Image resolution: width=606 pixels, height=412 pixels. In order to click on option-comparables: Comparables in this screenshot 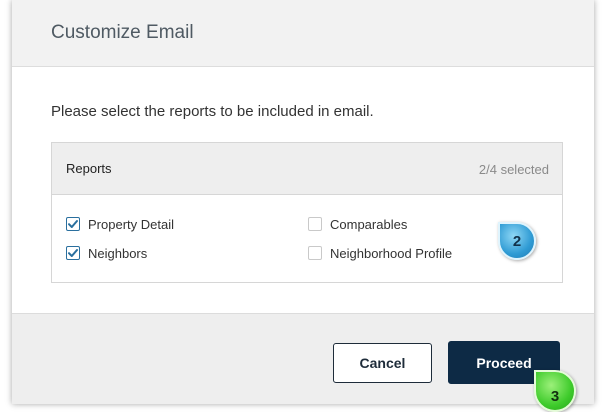, I will do `click(357, 224)`.